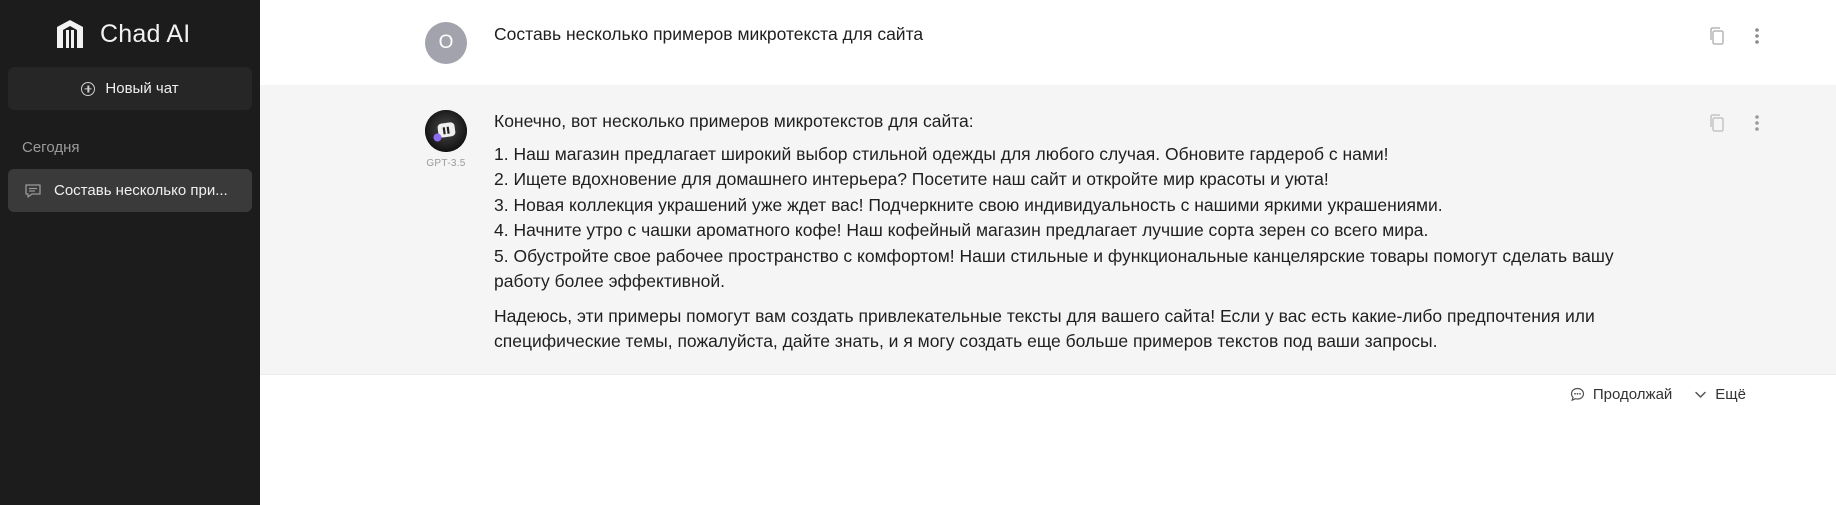 The height and width of the screenshot is (505, 1836). I want to click on footer-actions: Продолжай Ещё, so click(1658, 394).